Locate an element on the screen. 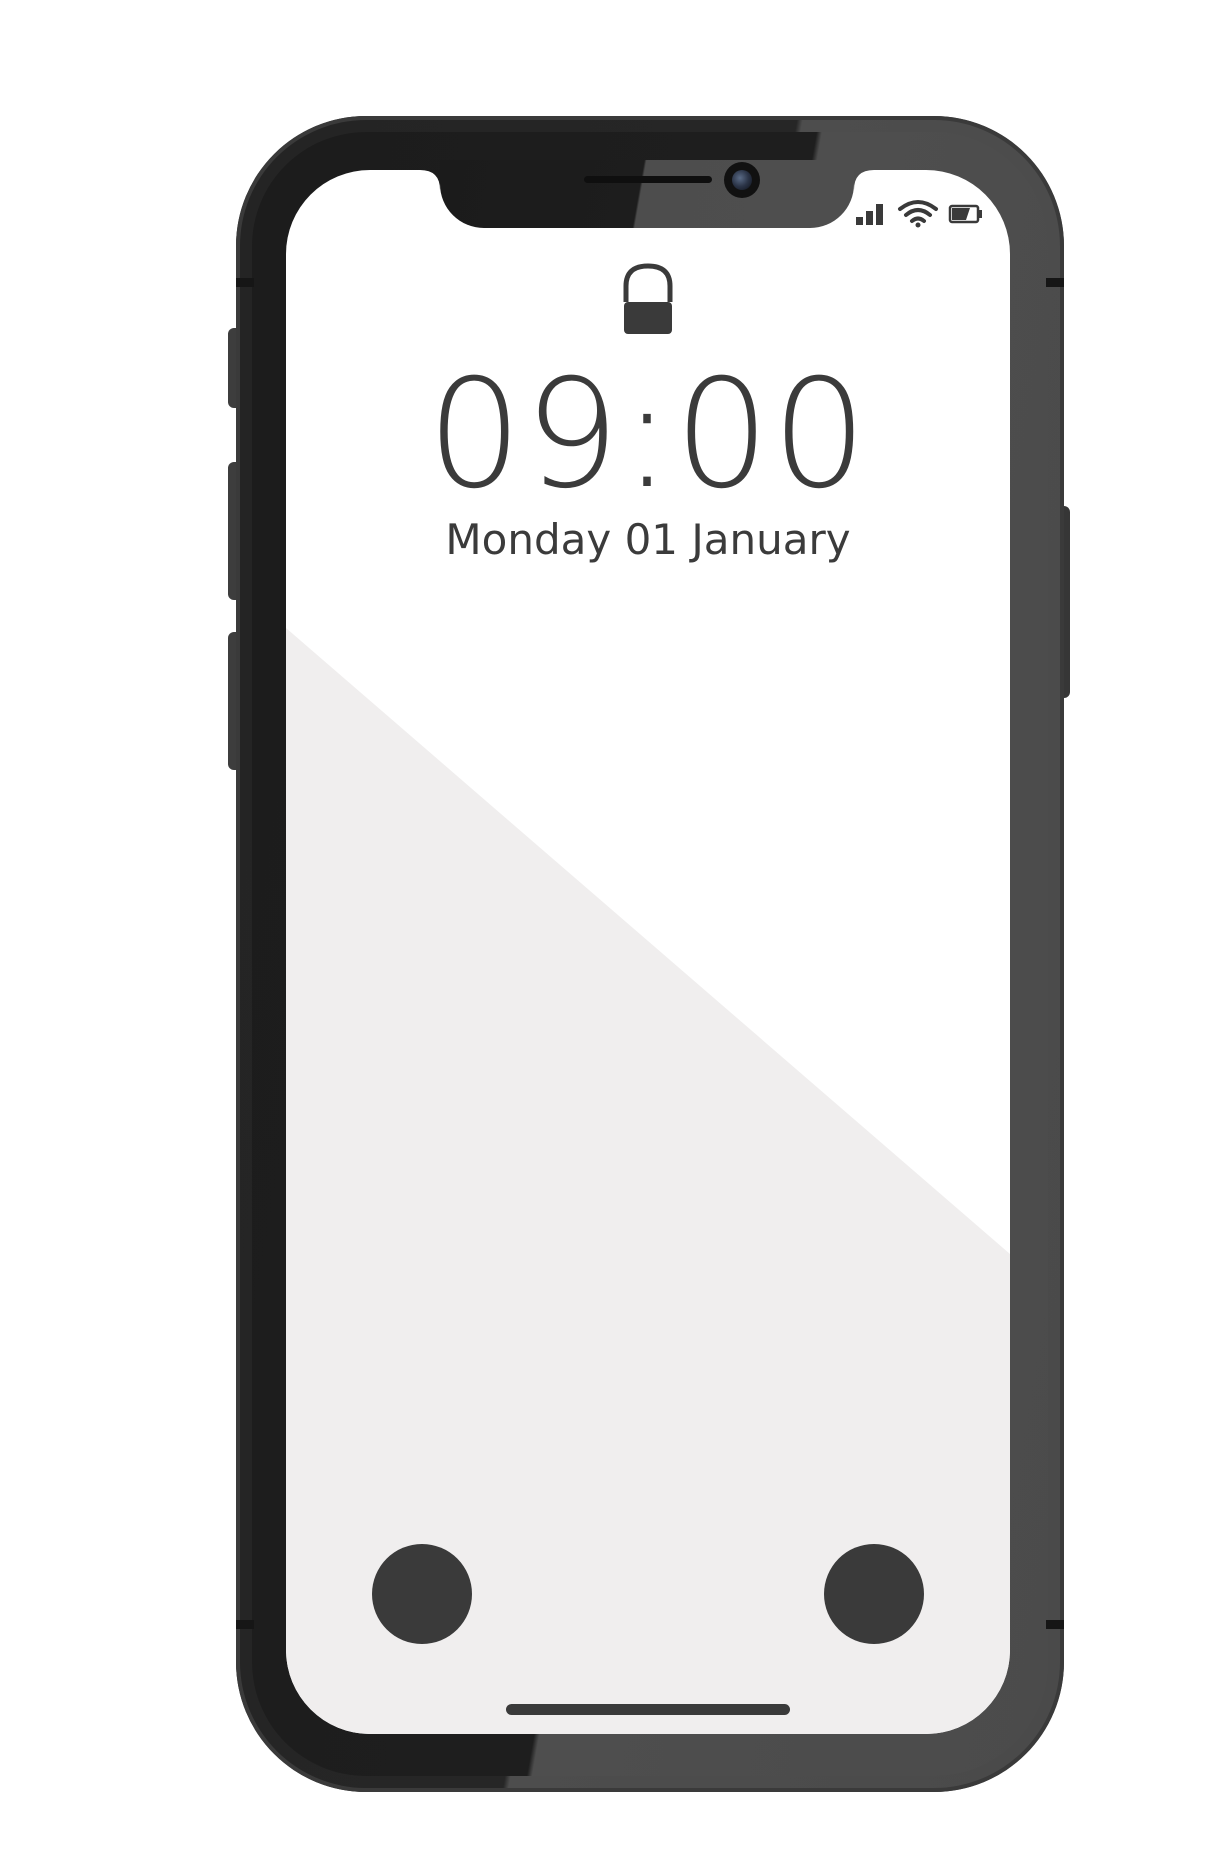  lock-icon is located at coordinates (648, 298).